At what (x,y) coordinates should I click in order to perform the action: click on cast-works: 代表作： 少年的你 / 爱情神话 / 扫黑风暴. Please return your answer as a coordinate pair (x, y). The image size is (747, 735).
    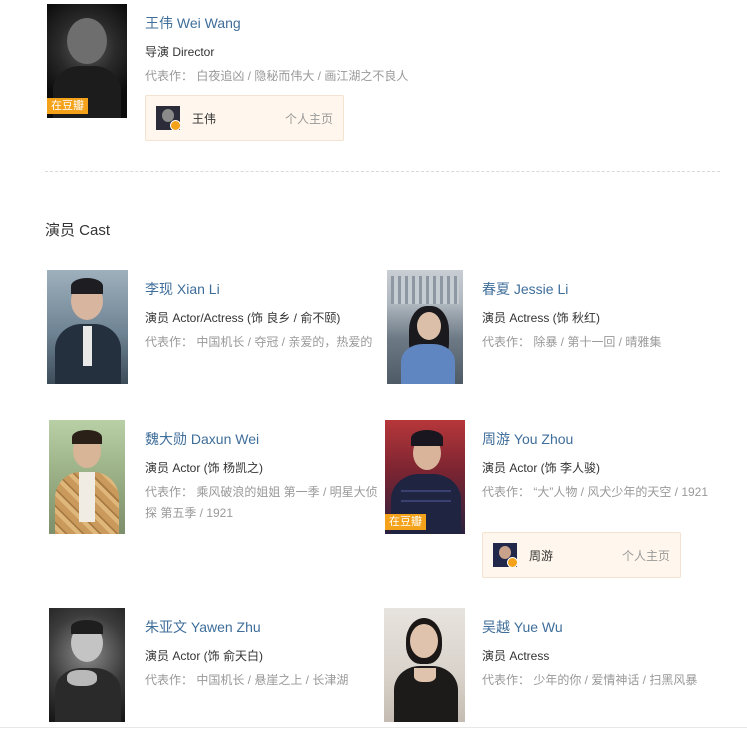
    Looking at the image, I should click on (590, 680).